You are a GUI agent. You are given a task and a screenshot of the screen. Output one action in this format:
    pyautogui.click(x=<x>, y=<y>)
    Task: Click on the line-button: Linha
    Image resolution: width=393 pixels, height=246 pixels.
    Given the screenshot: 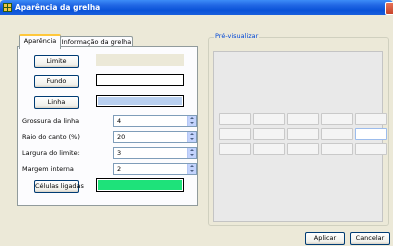 What is the action you would take?
    pyautogui.click(x=56, y=102)
    